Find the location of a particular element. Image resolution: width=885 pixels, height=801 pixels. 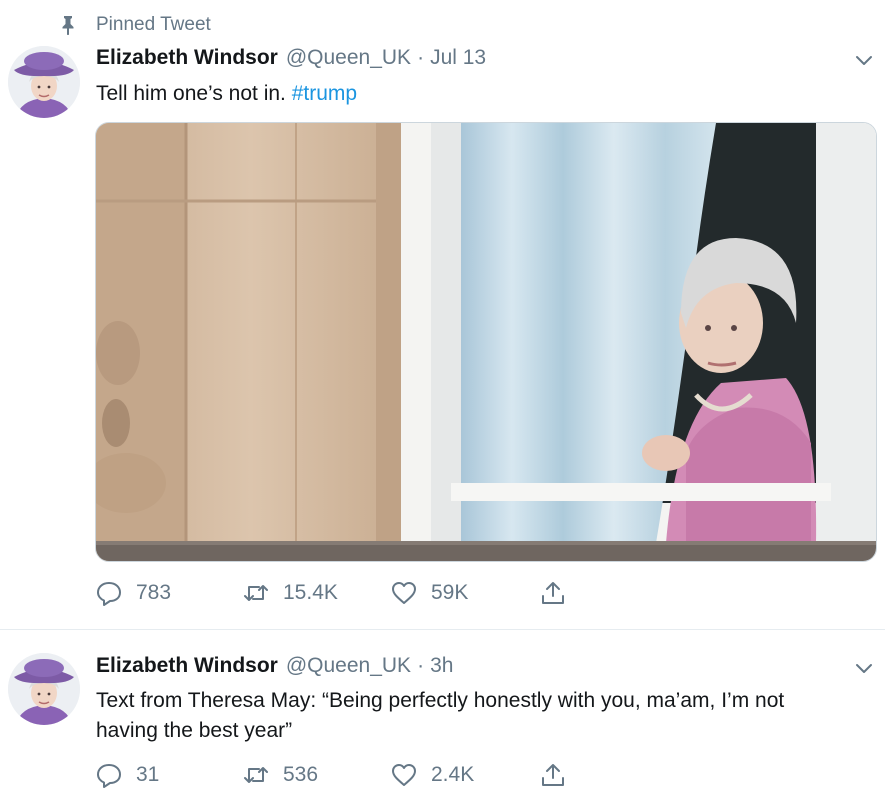

tweet-text: Tell him one’s not in. #trump is located at coordinates (226, 94).